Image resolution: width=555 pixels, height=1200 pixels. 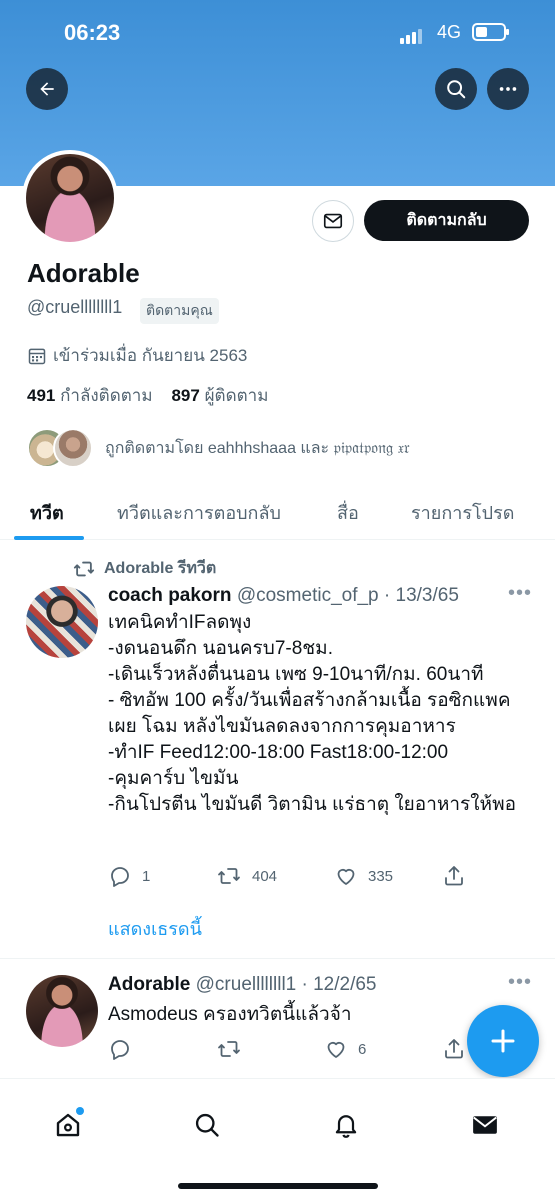 What do you see at coordinates (92, 32) in the screenshot?
I see `status-time: 06:23` at bounding box center [92, 32].